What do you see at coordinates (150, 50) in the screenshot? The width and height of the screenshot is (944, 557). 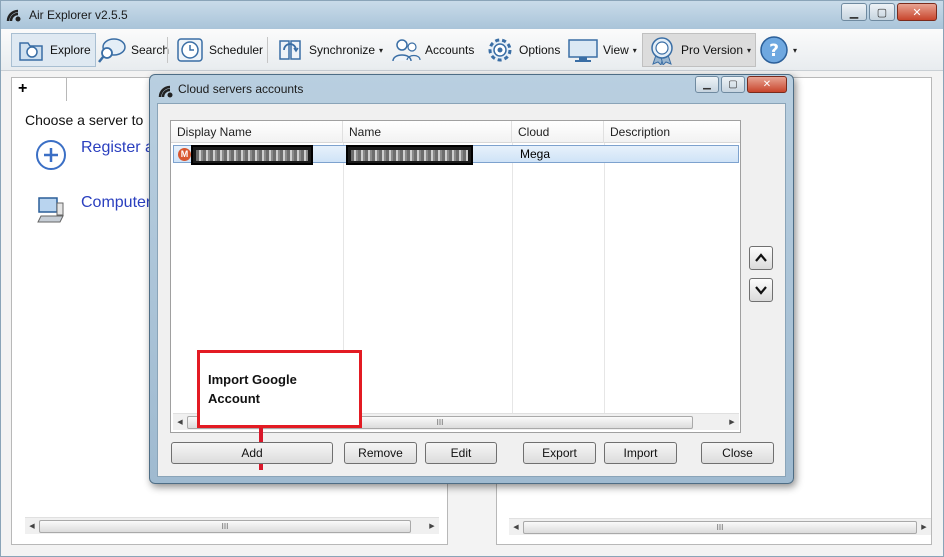 I see `search-label: Search` at bounding box center [150, 50].